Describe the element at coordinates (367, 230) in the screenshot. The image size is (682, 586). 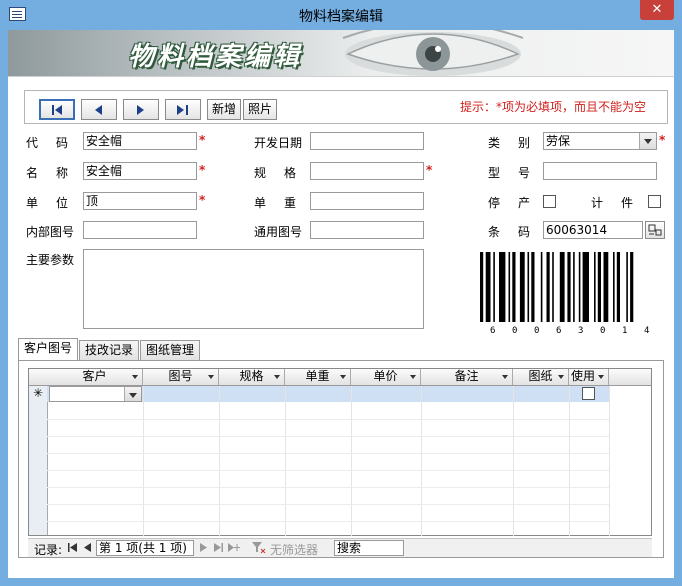
I see `common-drawing-no-field` at that location.